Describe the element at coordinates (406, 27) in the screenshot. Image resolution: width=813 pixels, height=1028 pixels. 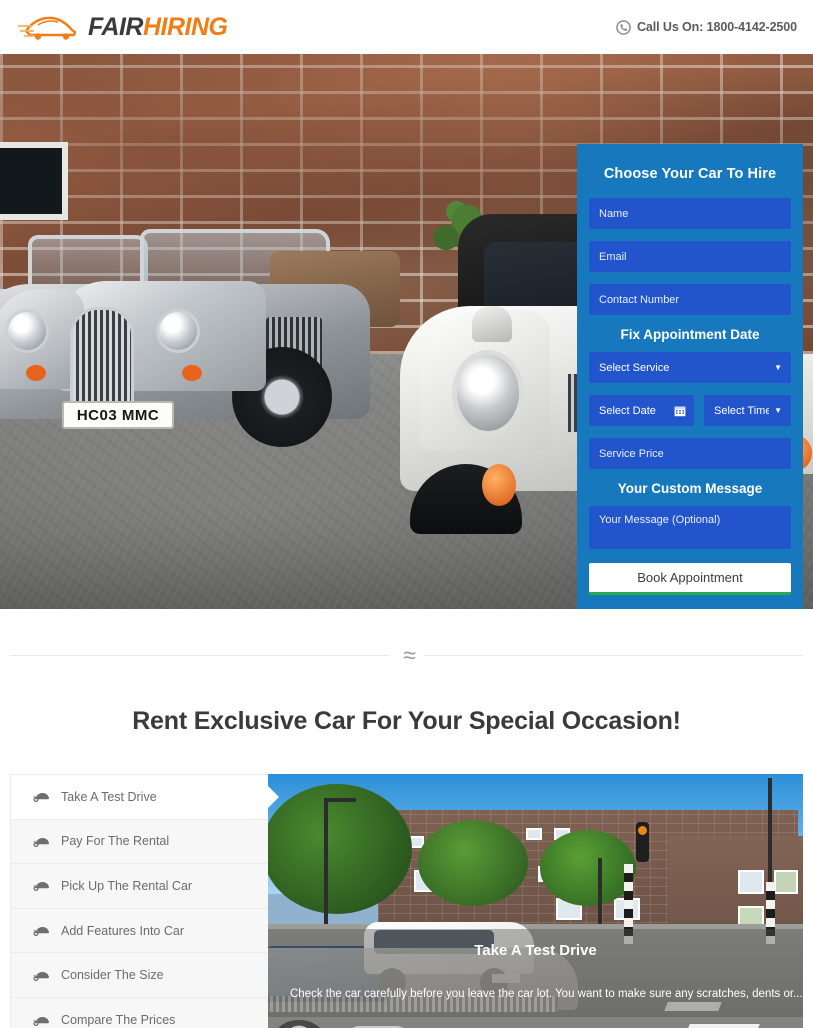
I see `site-header: FAIRHIRING Call Us On: 1800-4142-2500` at that location.